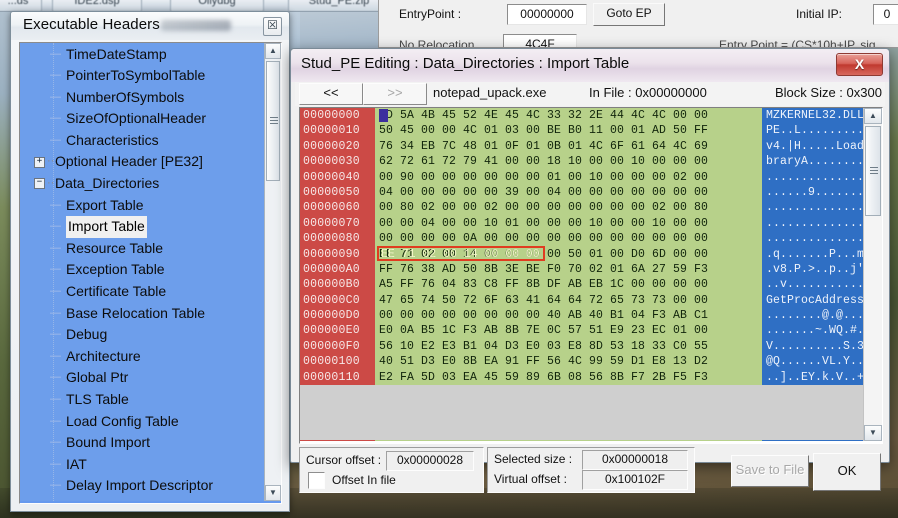 This screenshot has width=898, height=518. I want to click on tree-scrollbar: ▲ ▼, so click(272, 272).